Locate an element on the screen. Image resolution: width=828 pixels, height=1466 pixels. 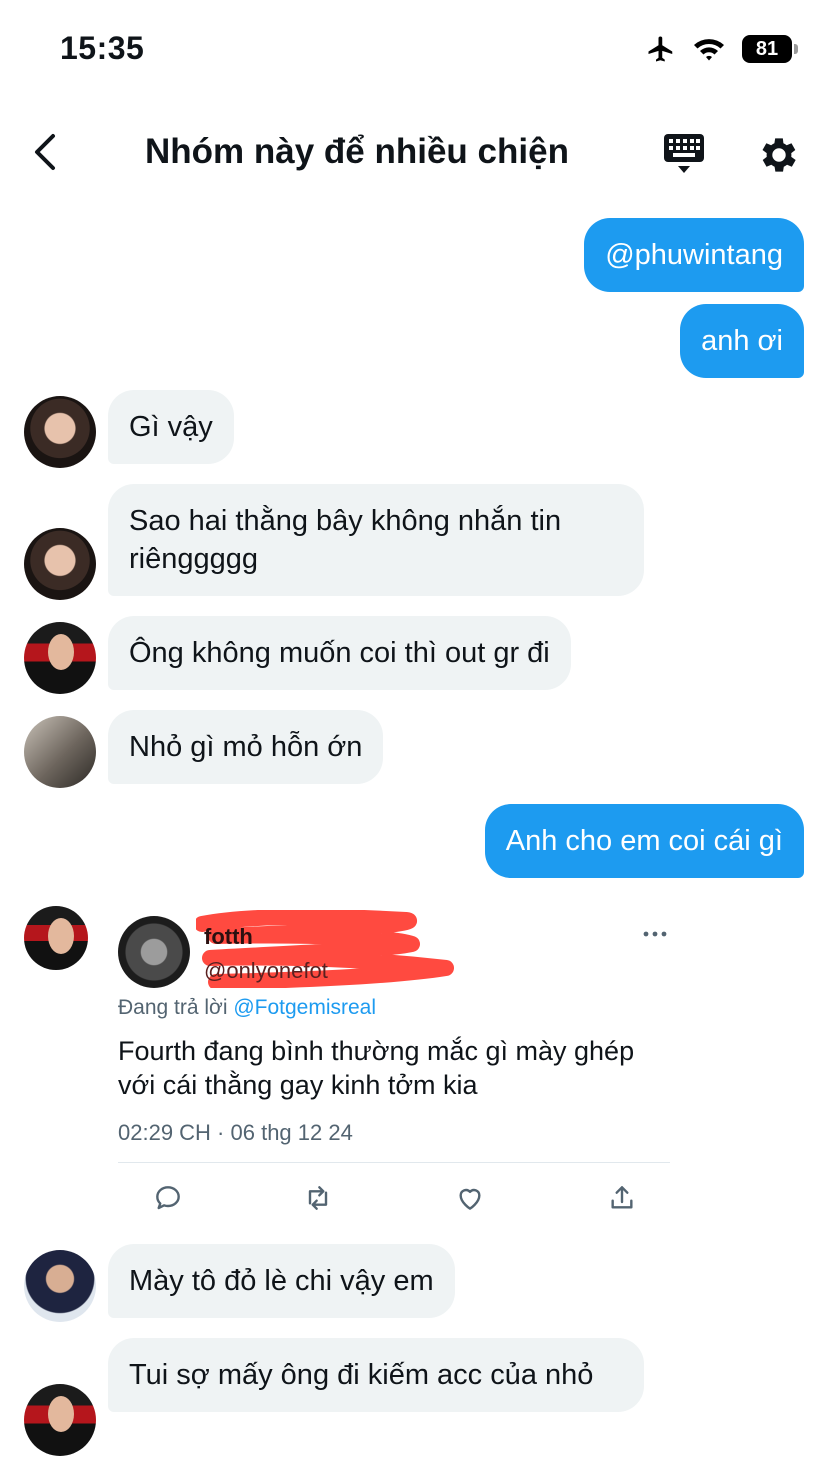
back-button is located at coordinates (46, 152).